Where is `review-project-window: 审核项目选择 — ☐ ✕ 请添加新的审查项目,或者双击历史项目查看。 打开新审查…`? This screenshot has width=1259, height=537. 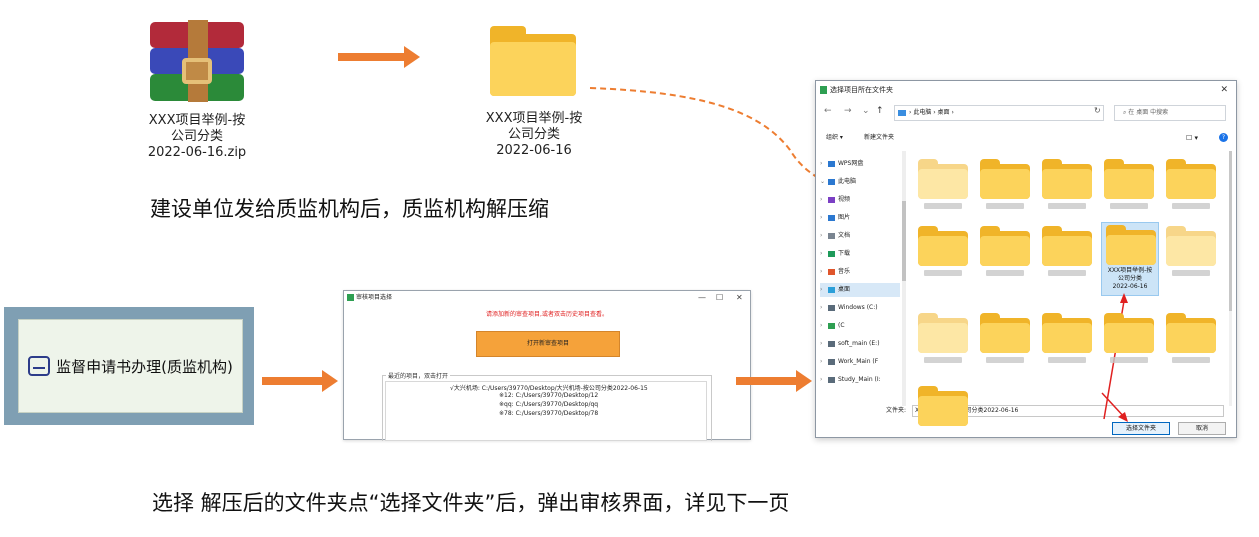
review-project-window: 审核项目选择 — ☐ ✕ 请添加新的审查项目,或者双击历史项目查看。 打开新审查… is located at coordinates (547, 365).